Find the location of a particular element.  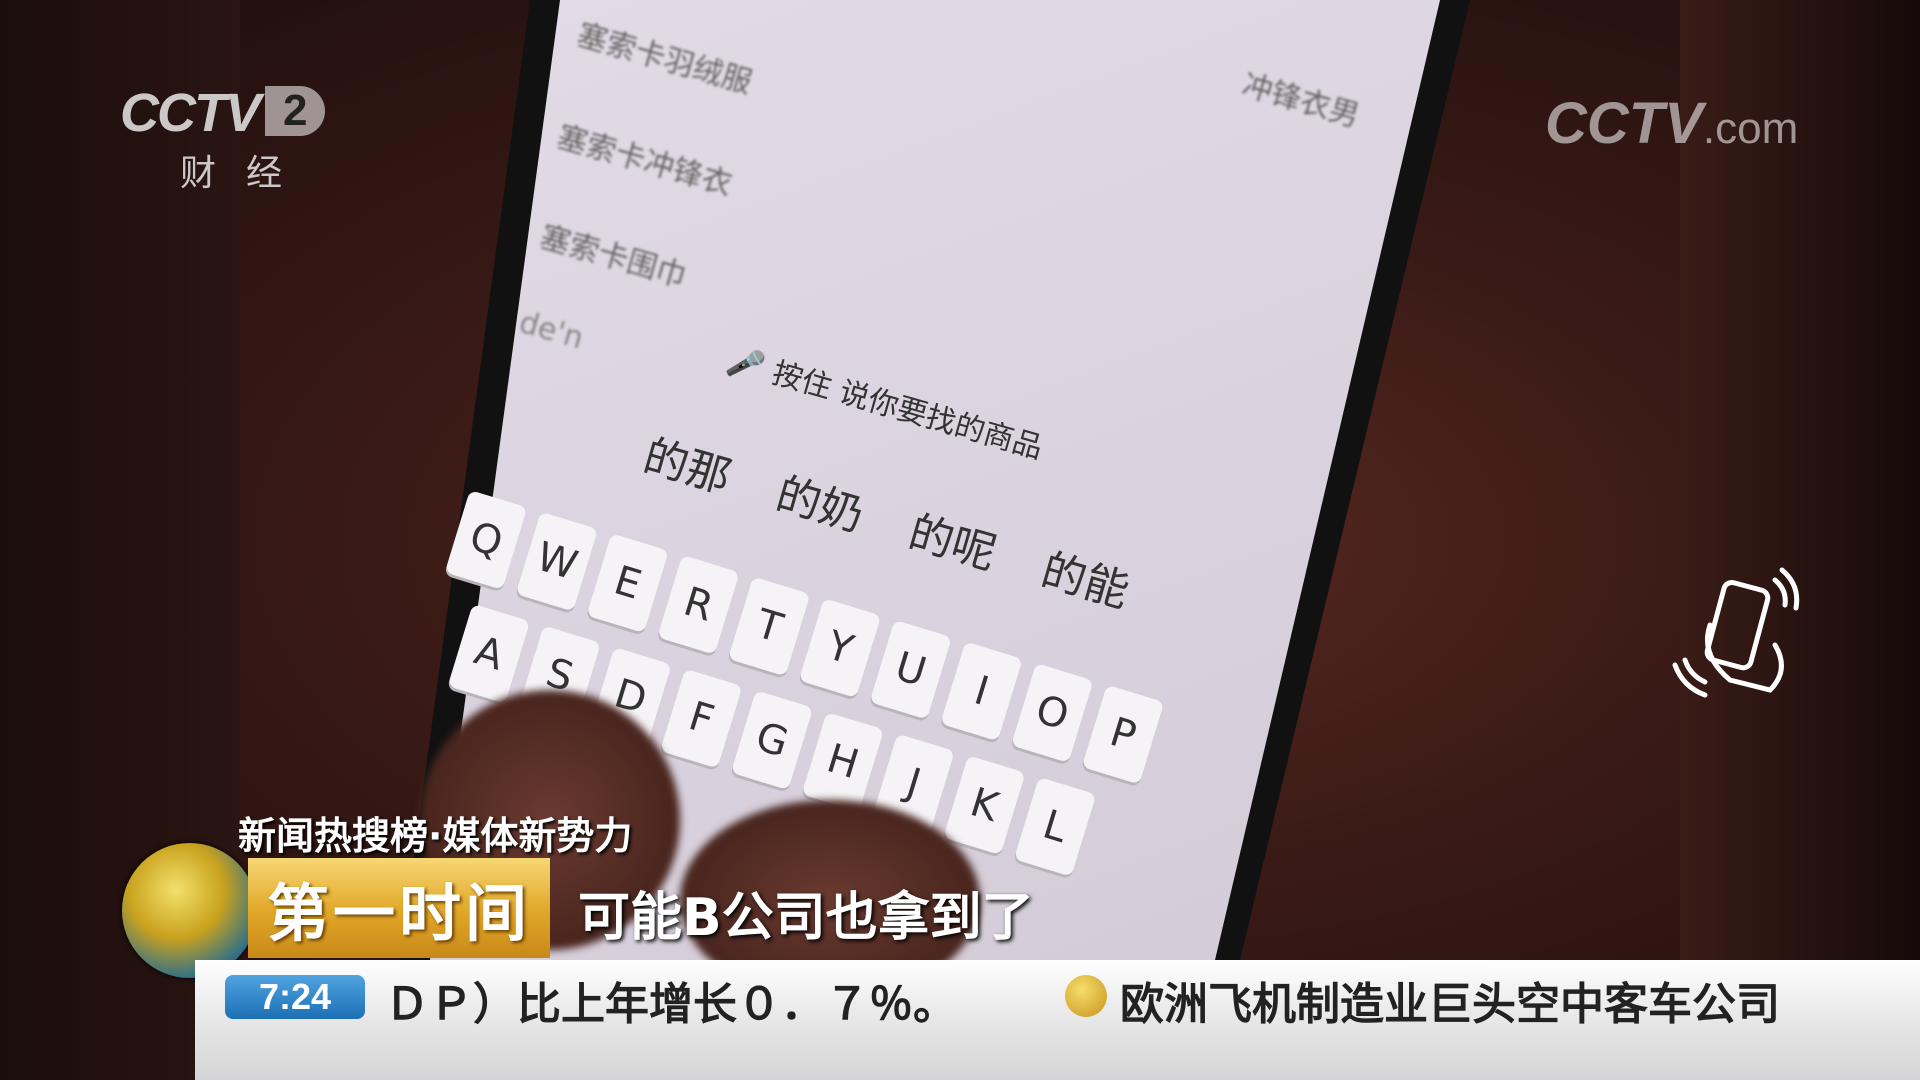

cctv2-logo: CCTV 2 财经 is located at coordinates (223, 139).